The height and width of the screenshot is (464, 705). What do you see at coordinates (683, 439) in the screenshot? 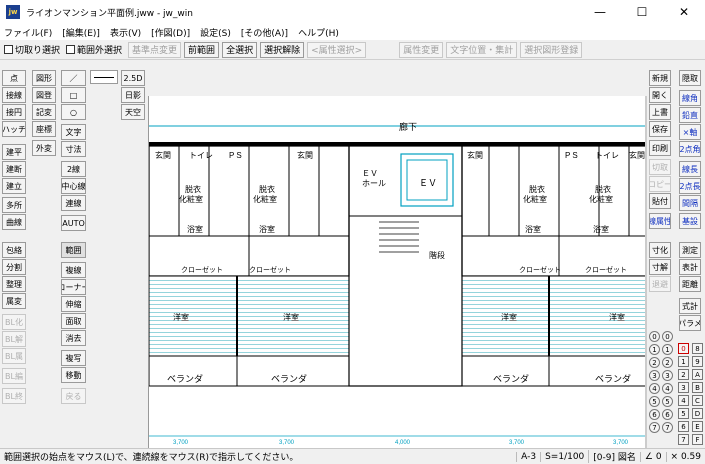
I see `layer-a-7: 7` at bounding box center [683, 439].